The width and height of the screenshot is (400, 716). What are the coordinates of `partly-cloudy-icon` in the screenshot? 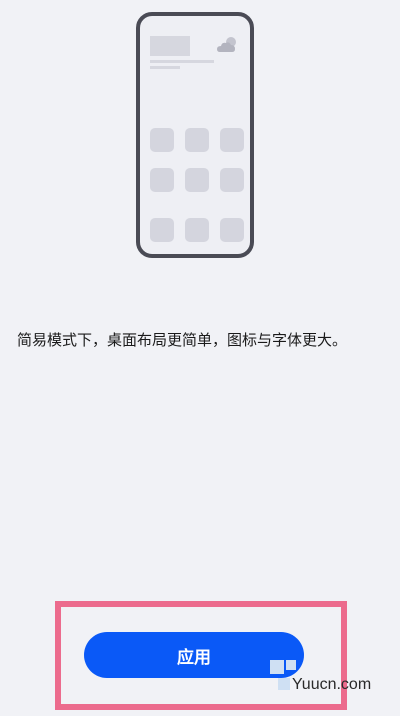 It's located at (226, 44).